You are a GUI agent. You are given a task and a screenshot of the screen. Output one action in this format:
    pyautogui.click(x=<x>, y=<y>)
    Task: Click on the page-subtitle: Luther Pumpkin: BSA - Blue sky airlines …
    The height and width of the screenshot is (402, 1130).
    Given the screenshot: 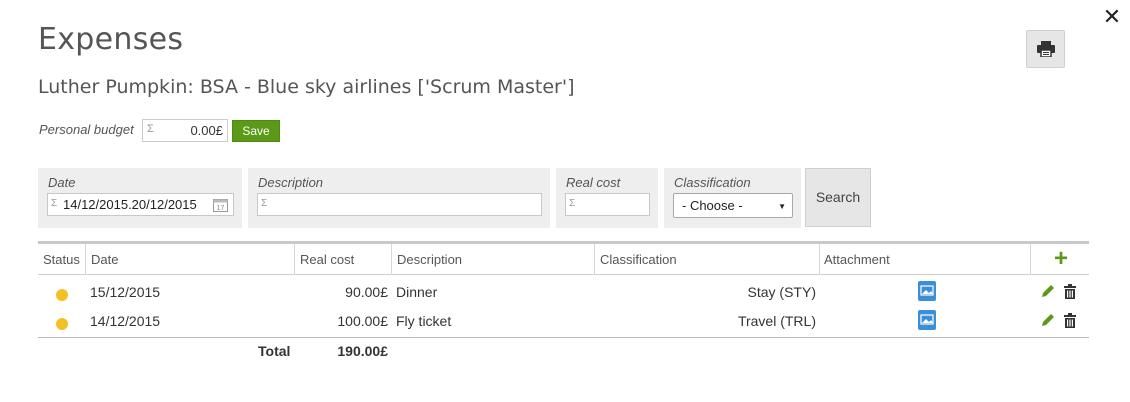 What is the action you would take?
    pyautogui.click(x=306, y=87)
    